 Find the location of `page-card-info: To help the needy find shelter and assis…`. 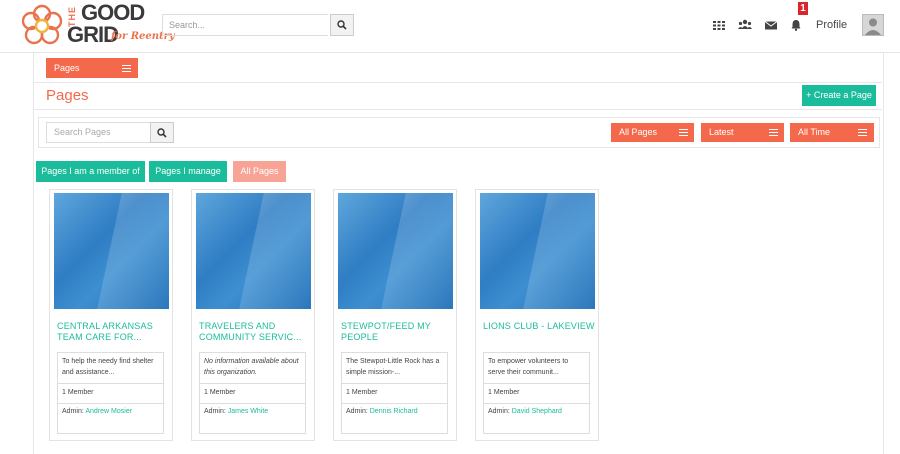

page-card-info: To help the needy find shelter and assis… is located at coordinates (110, 393).